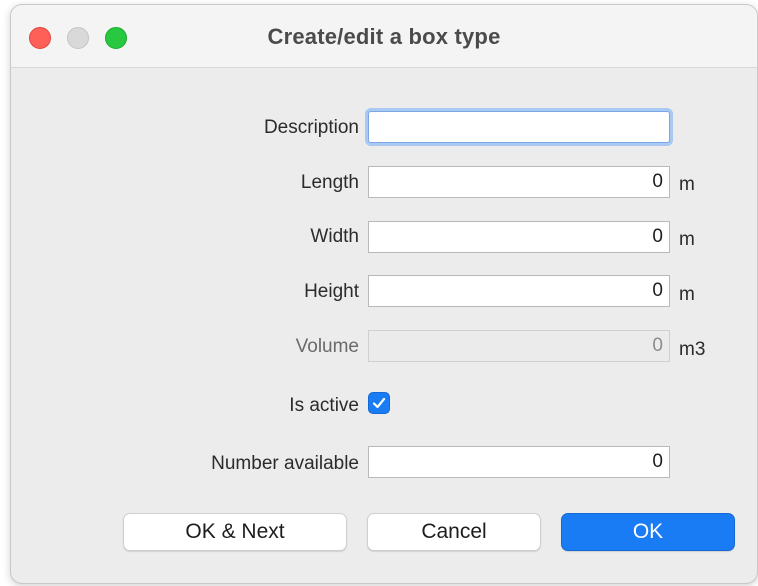 Image resolution: width=758 pixels, height=586 pixels. I want to click on cancel-button: Cancel, so click(454, 532).